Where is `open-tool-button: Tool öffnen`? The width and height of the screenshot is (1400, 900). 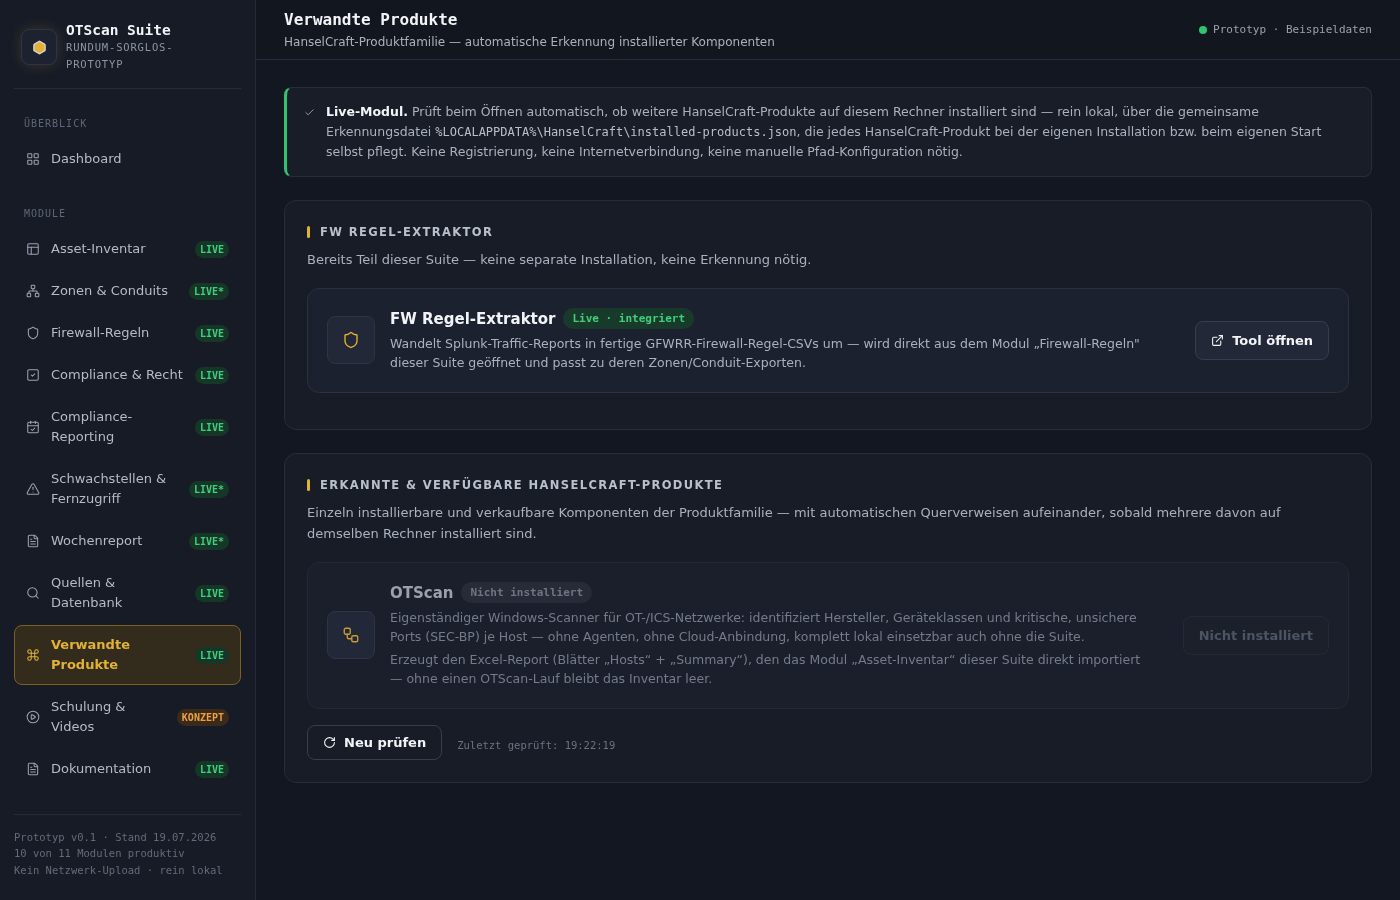
open-tool-button: Tool öffnen is located at coordinates (1262, 340).